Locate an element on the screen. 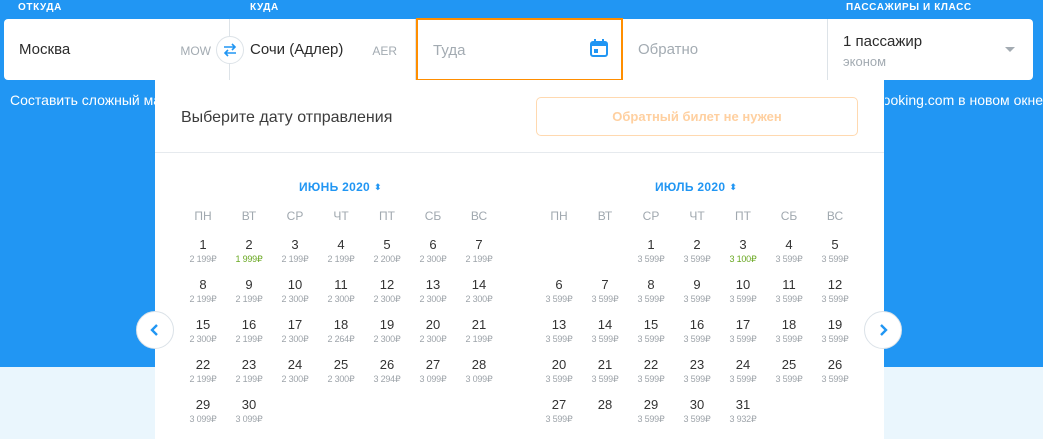 Image resolution: width=1043 pixels, height=439 pixels. calendar-day: 10 2 300₽ is located at coordinates (295, 291).